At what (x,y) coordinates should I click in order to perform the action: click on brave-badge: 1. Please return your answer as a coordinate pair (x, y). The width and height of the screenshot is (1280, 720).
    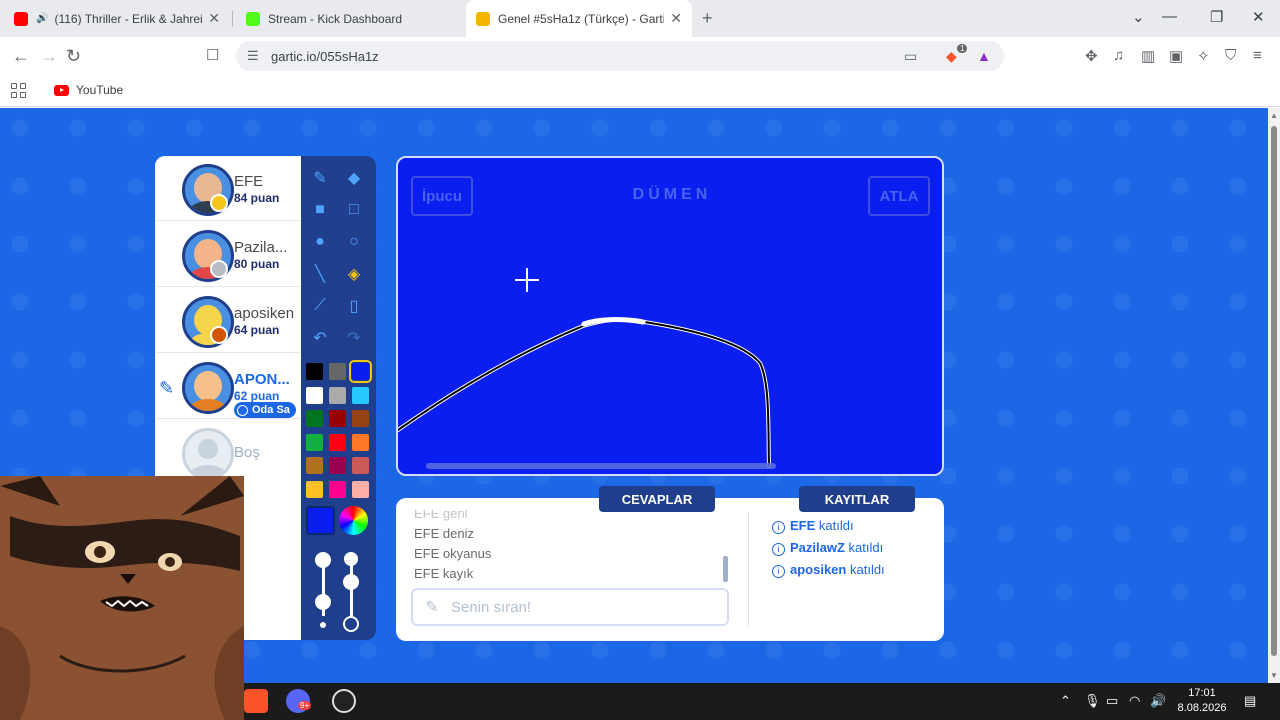
    Looking at the image, I should click on (962, 48).